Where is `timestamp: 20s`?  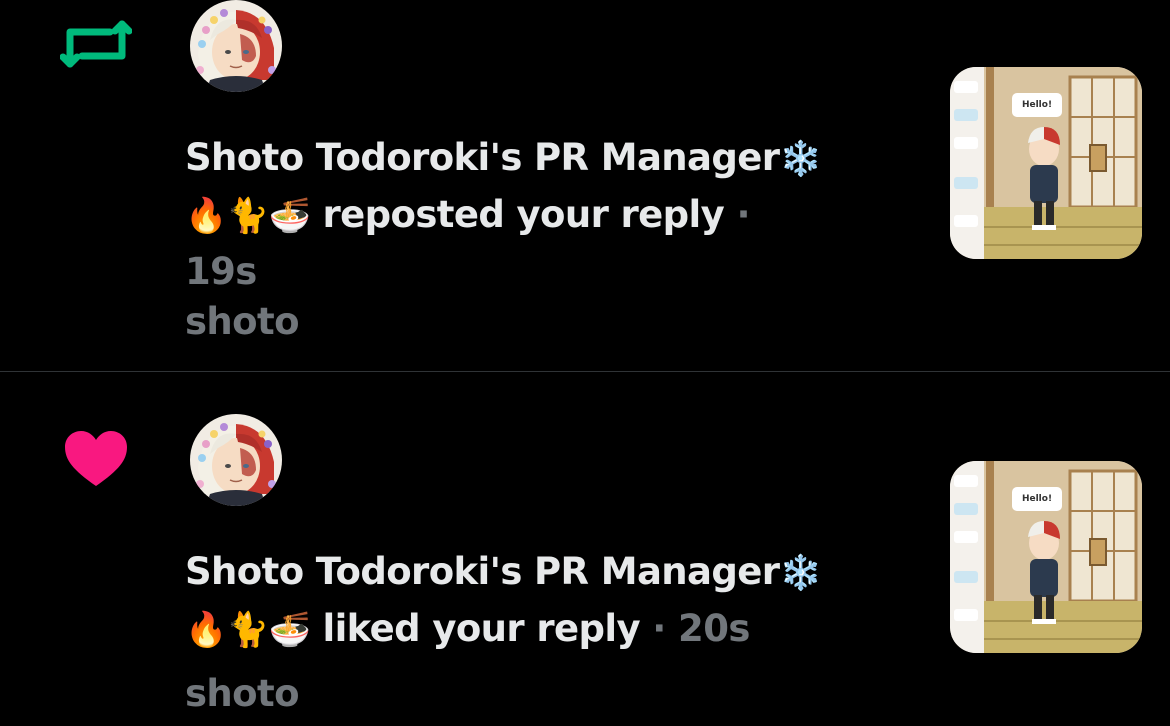
timestamp: 20s is located at coordinates (714, 628).